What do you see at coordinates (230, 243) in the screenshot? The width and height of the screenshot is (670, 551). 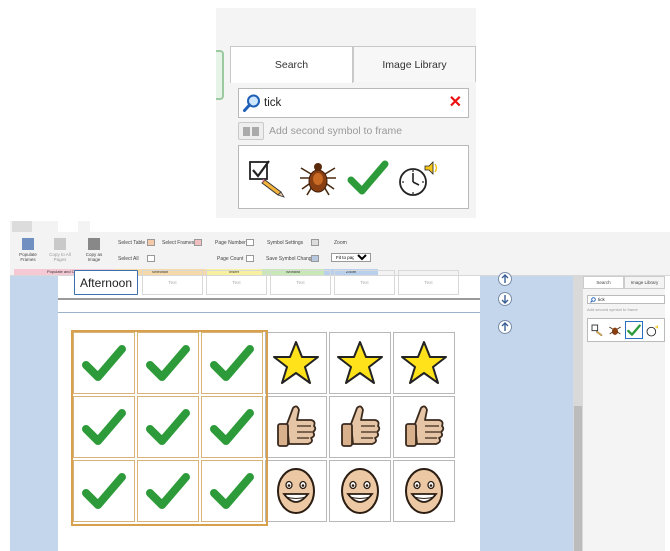 I see `page-number-button: Page Number` at bounding box center [230, 243].